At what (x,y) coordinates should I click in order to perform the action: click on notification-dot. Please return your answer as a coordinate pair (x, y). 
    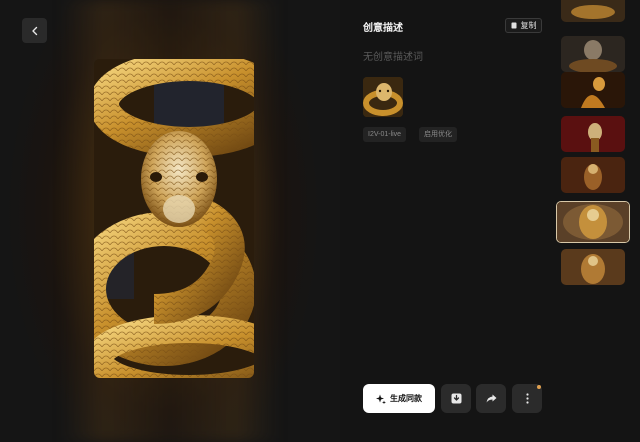
    Looking at the image, I should click on (539, 387).